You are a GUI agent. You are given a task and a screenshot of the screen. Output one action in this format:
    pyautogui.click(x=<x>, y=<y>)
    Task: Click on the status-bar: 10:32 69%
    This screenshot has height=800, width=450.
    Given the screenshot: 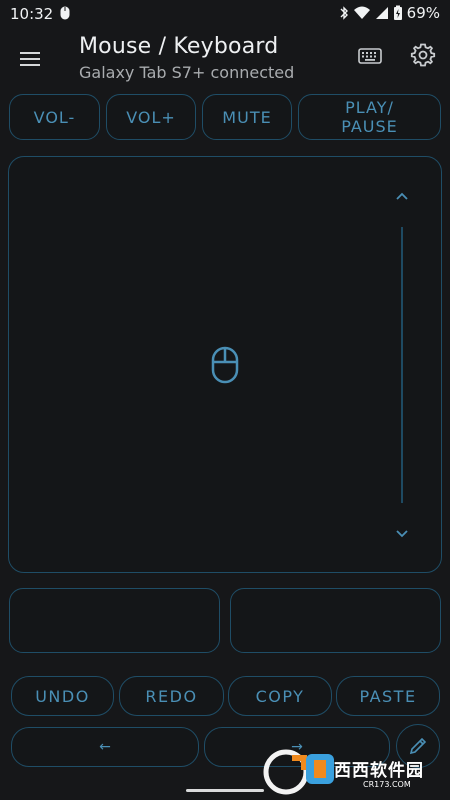 What is the action you would take?
    pyautogui.click(x=225, y=14)
    